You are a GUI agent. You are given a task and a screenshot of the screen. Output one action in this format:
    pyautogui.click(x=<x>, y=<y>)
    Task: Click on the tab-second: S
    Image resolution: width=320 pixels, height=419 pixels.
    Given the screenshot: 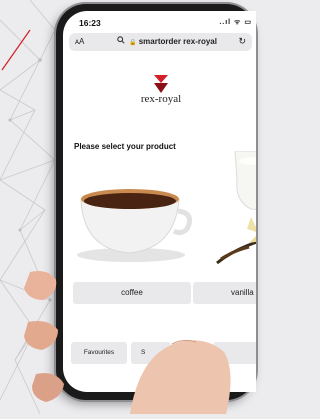 What is the action you would take?
    pyautogui.click(x=151, y=353)
    